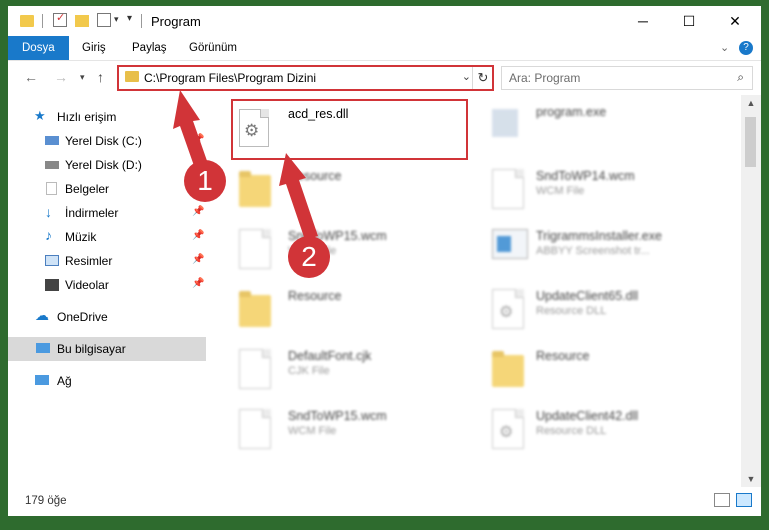  I want to click on annotation-arrows, so click(245, 165).